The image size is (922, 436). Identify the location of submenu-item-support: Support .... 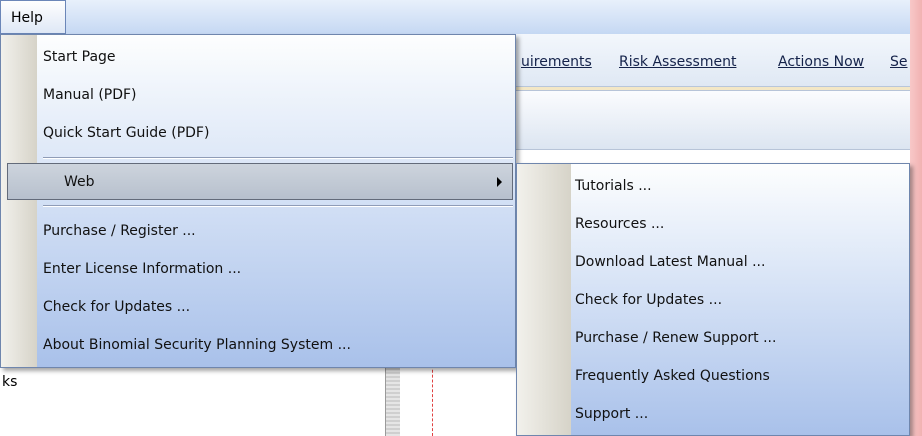
(611, 414).